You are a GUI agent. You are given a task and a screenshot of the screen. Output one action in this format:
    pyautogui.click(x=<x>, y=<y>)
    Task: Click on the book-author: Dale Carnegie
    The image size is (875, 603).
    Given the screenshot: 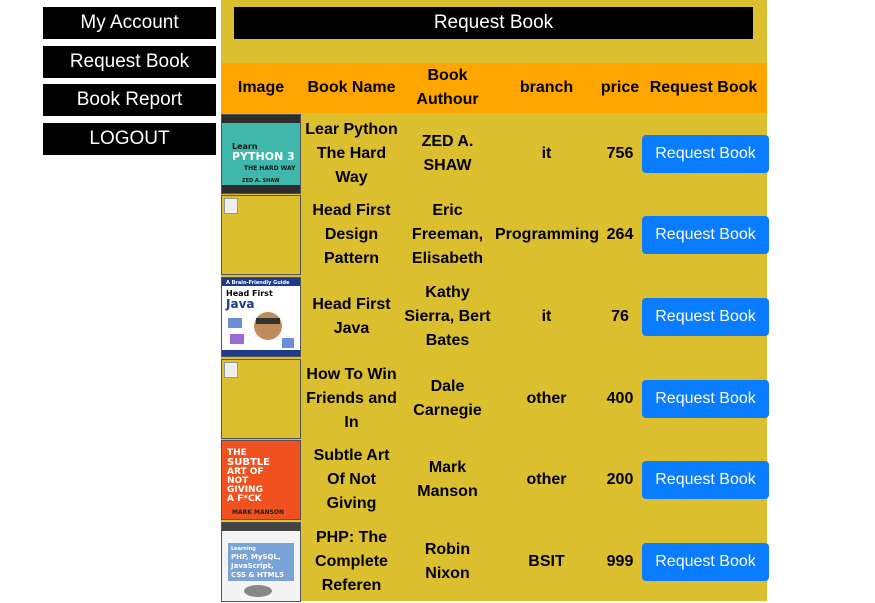 What is the action you would take?
    pyautogui.click(x=447, y=398)
    